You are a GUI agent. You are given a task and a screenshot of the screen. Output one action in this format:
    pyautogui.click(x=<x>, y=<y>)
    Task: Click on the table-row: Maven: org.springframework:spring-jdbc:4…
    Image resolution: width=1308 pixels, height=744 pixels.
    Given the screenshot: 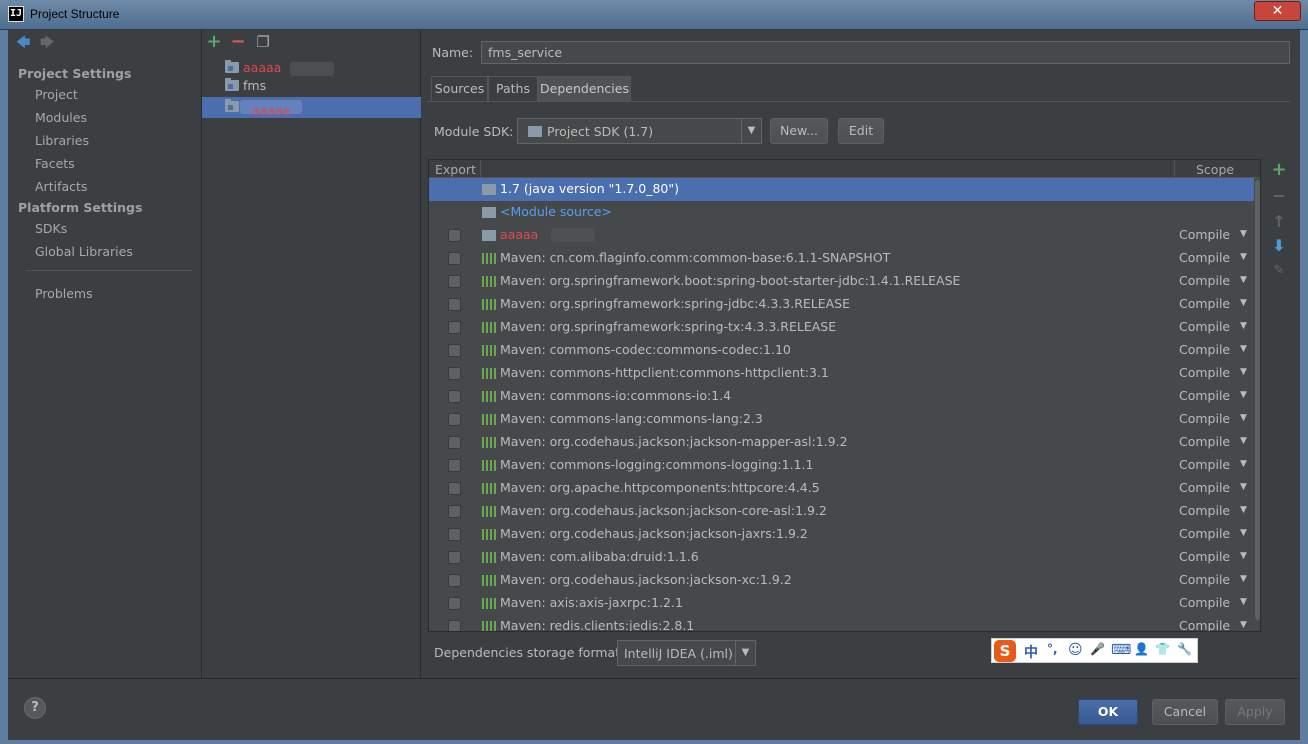 What is the action you would take?
    pyautogui.click(x=841, y=304)
    